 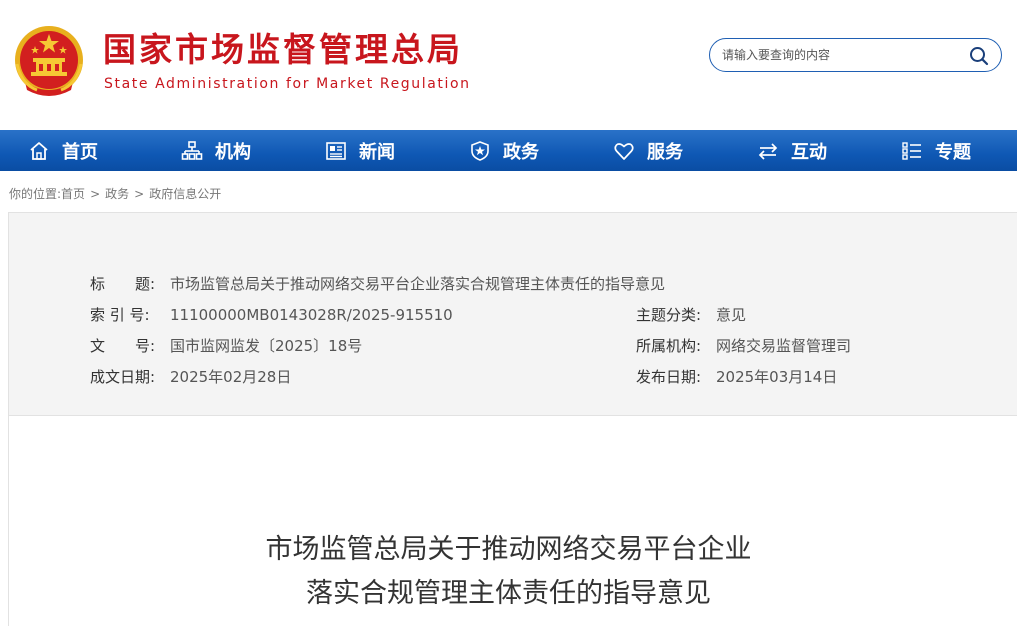 I want to click on main-nav: 首页 机构 新闻 政务 服务 互动 专题, so click(x=508, y=150).